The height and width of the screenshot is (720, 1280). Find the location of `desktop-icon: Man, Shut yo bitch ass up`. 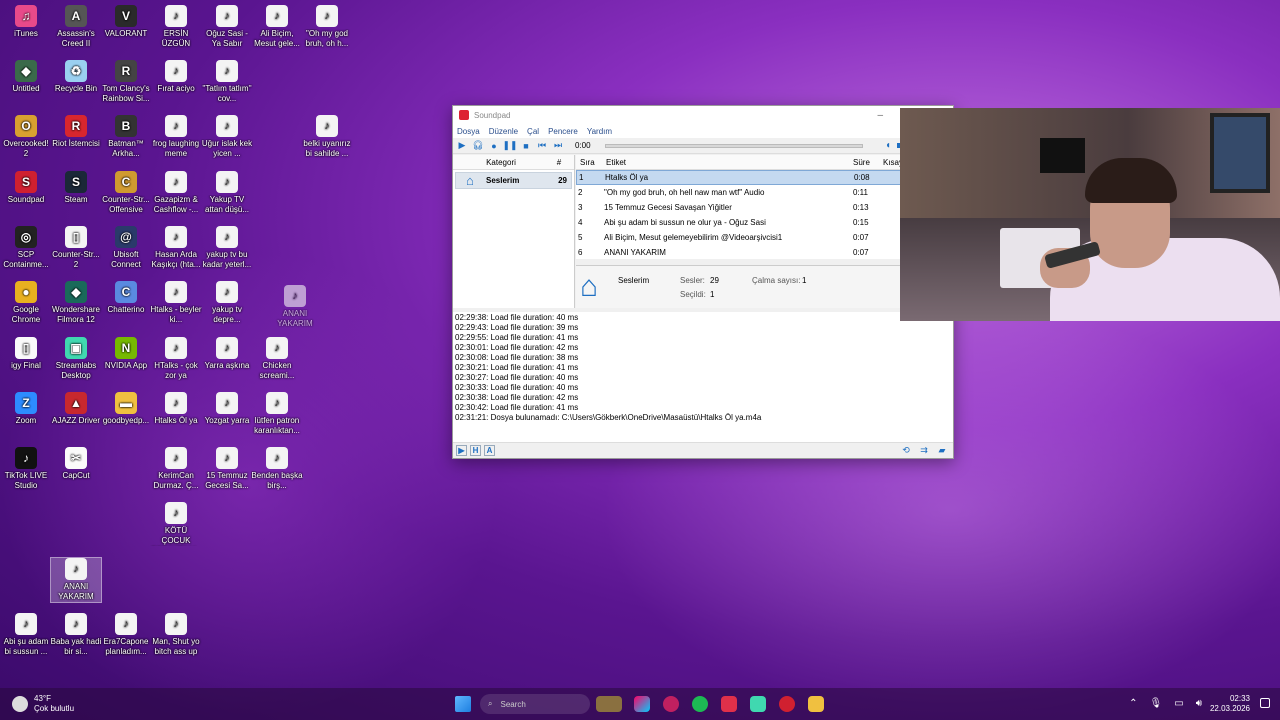

desktop-icon: Man, Shut yo bitch ass up is located at coordinates (176, 635).